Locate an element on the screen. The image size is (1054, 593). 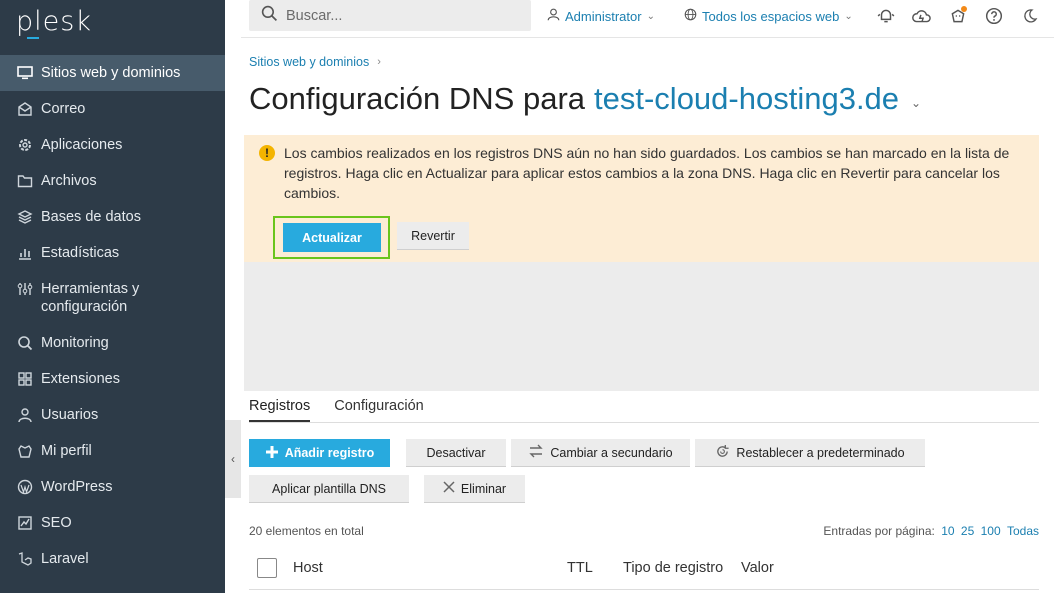
bar-chart-icon is located at coordinates (25, 253).